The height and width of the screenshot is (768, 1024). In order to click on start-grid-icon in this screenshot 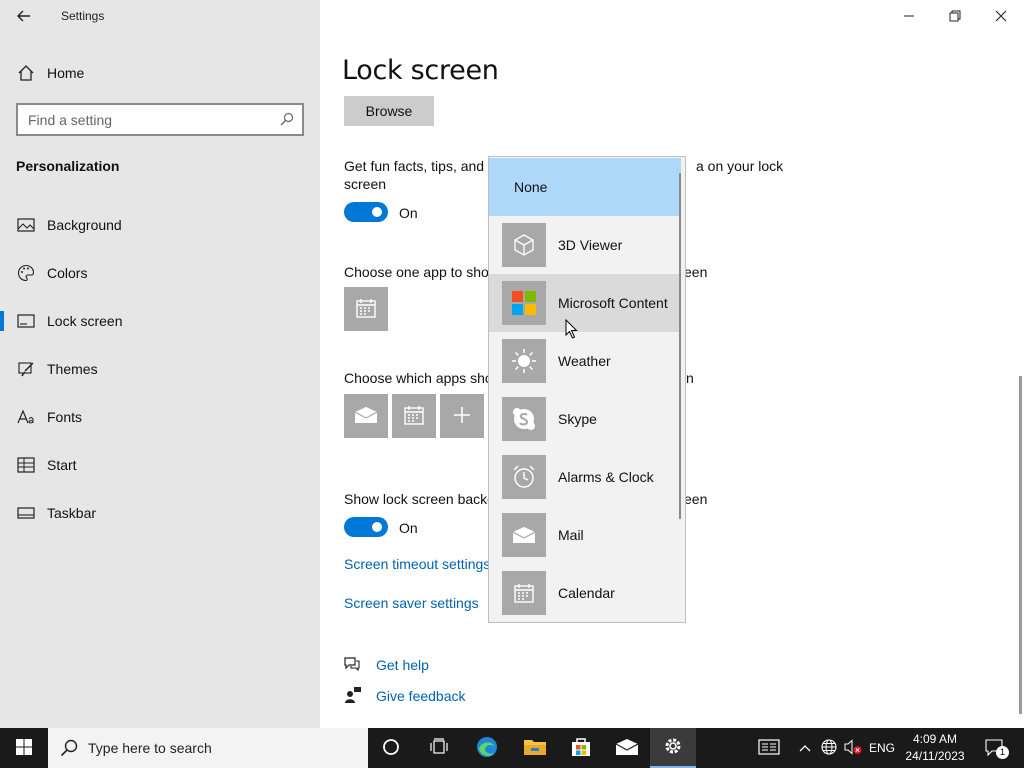, I will do `click(26, 465)`.